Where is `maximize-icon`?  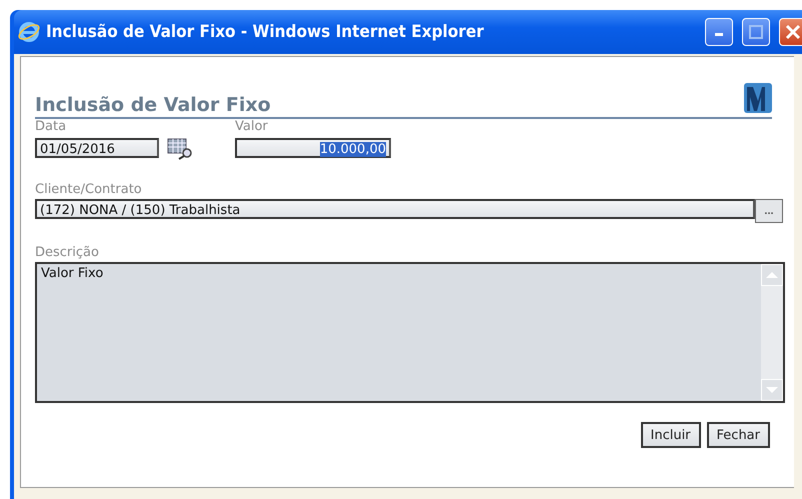
maximize-icon is located at coordinates (756, 32).